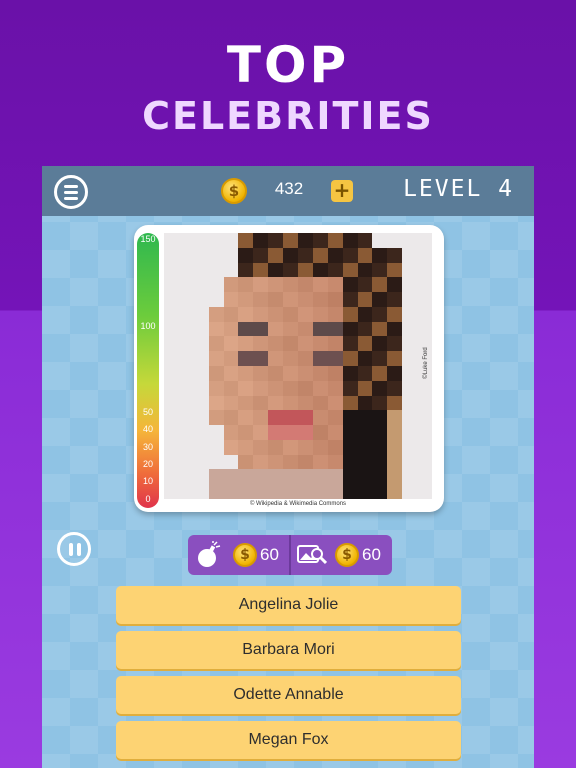 The width and height of the screenshot is (576, 768). I want to click on pause-button, so click(74, 549).